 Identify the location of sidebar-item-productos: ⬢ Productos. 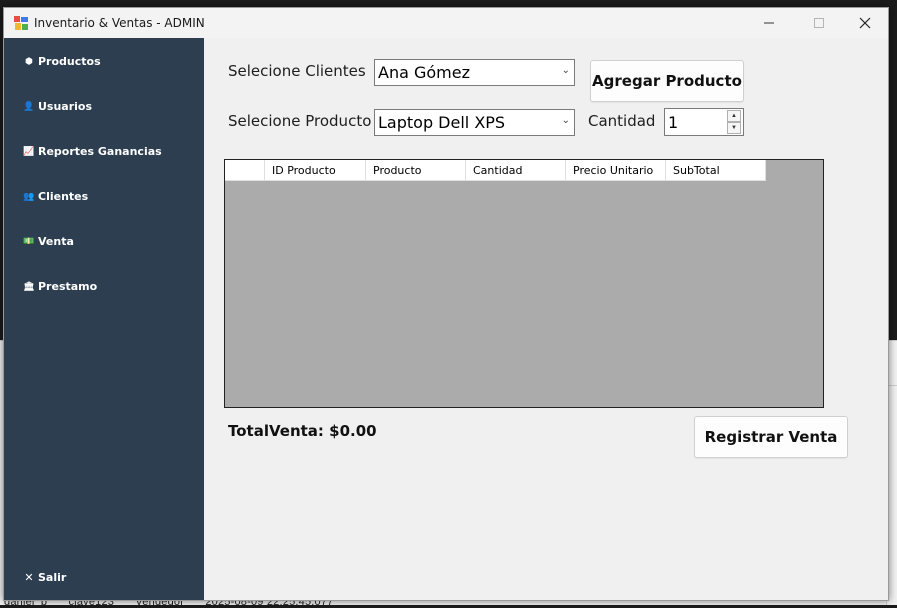
(62, 61).